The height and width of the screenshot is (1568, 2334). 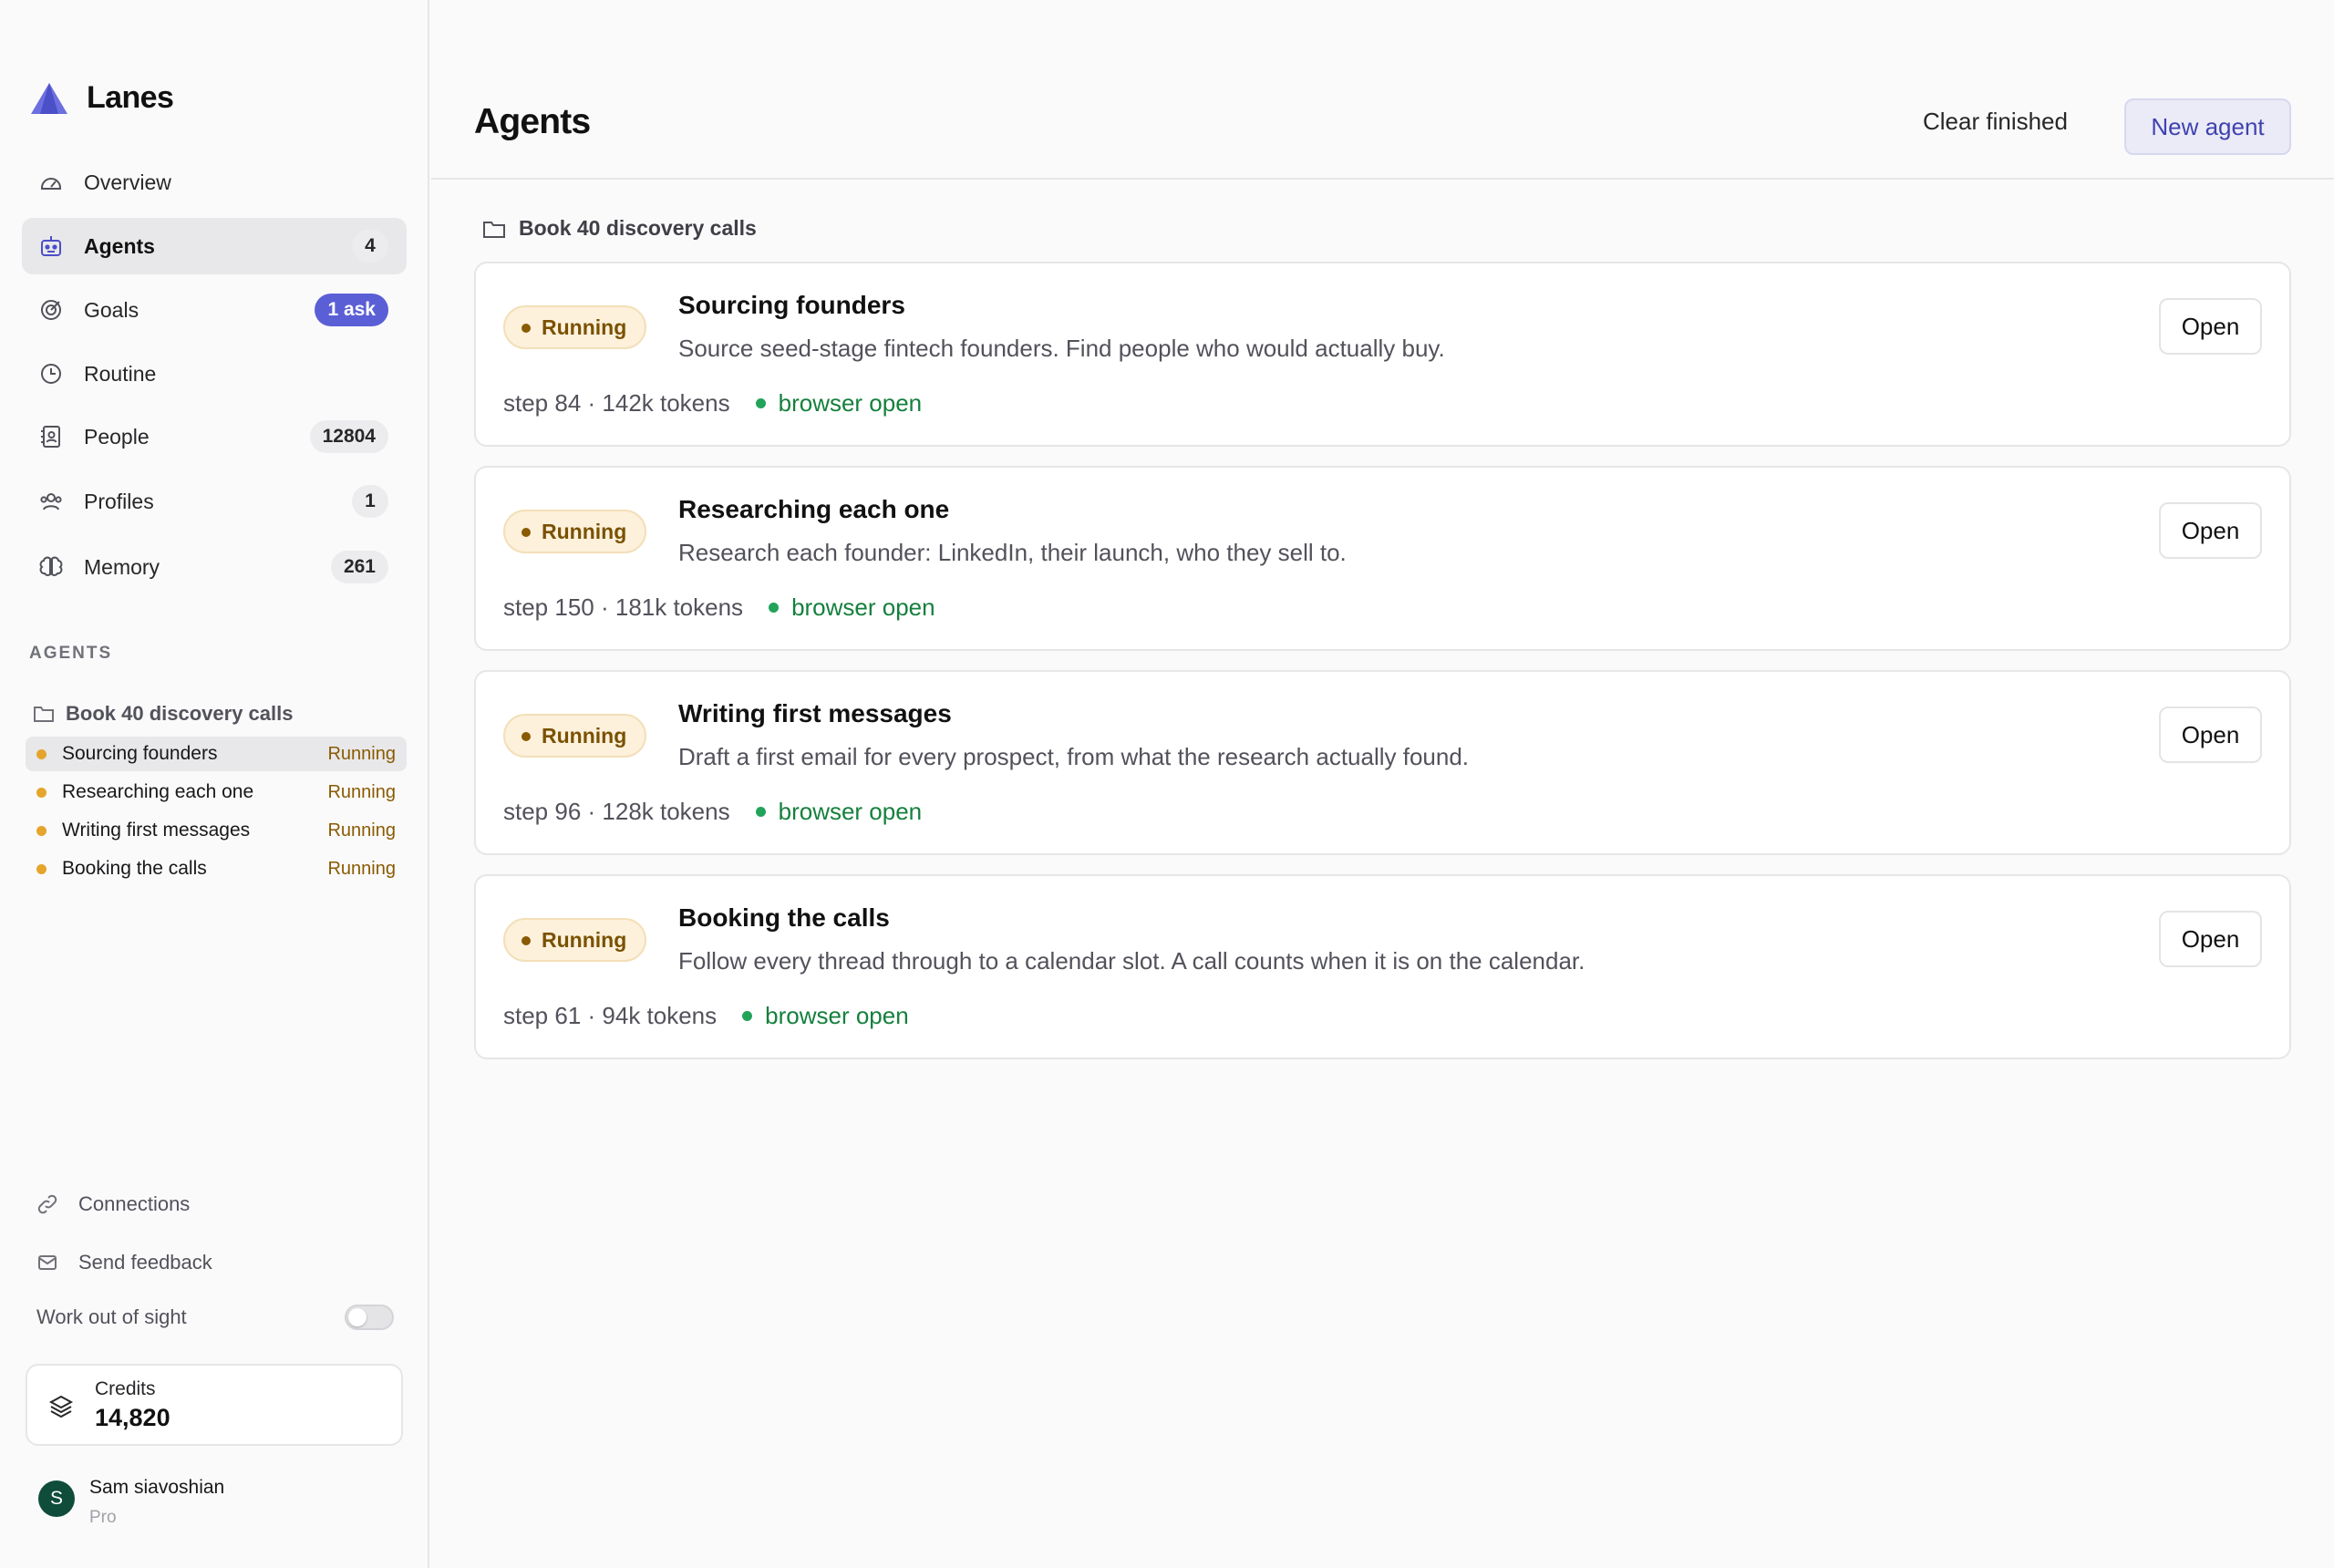 What do you see at coordinates (71, 653) in the screenshot?
I see `agents-section-heading: AGENTS` at bounding box center [71, 653].